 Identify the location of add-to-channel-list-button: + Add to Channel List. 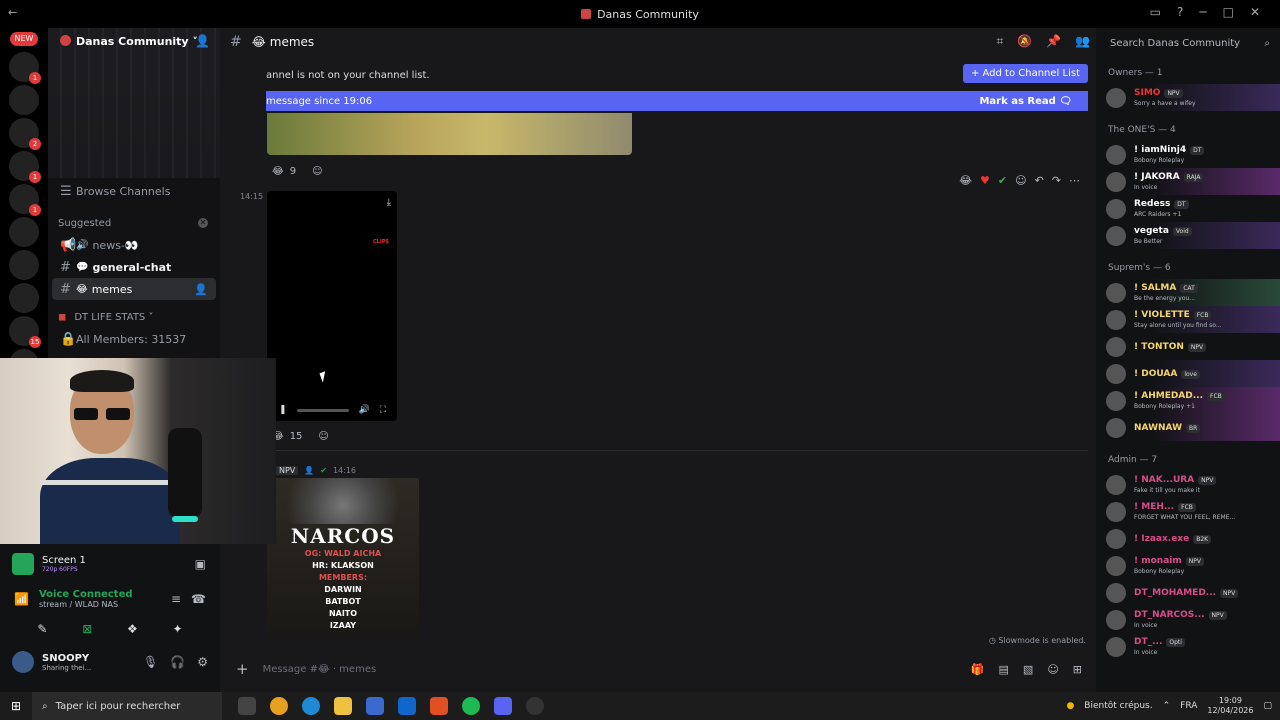
(1025, 73).